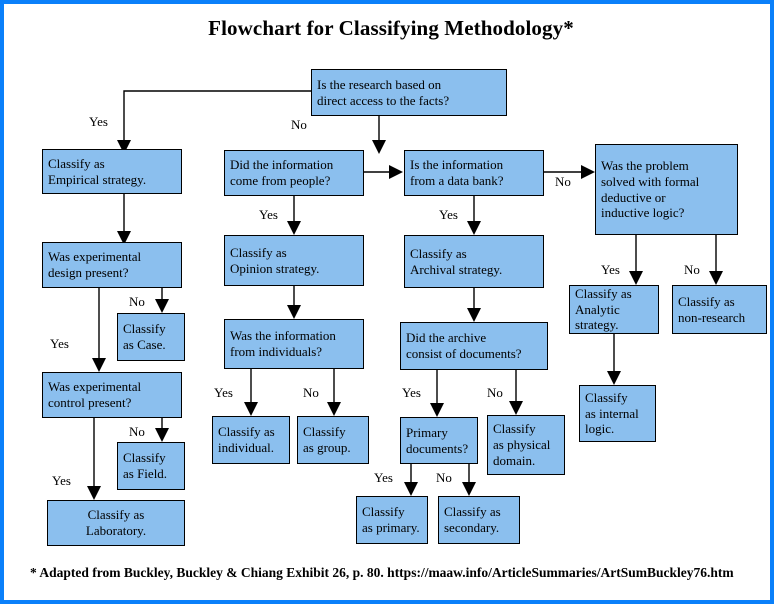 Image resolution: width=774 pixels, height=608 pixels. Describe the element at coordinates (411, 392) in the screenshot. I see `edge-label-archive-yes: Yes` at that location.